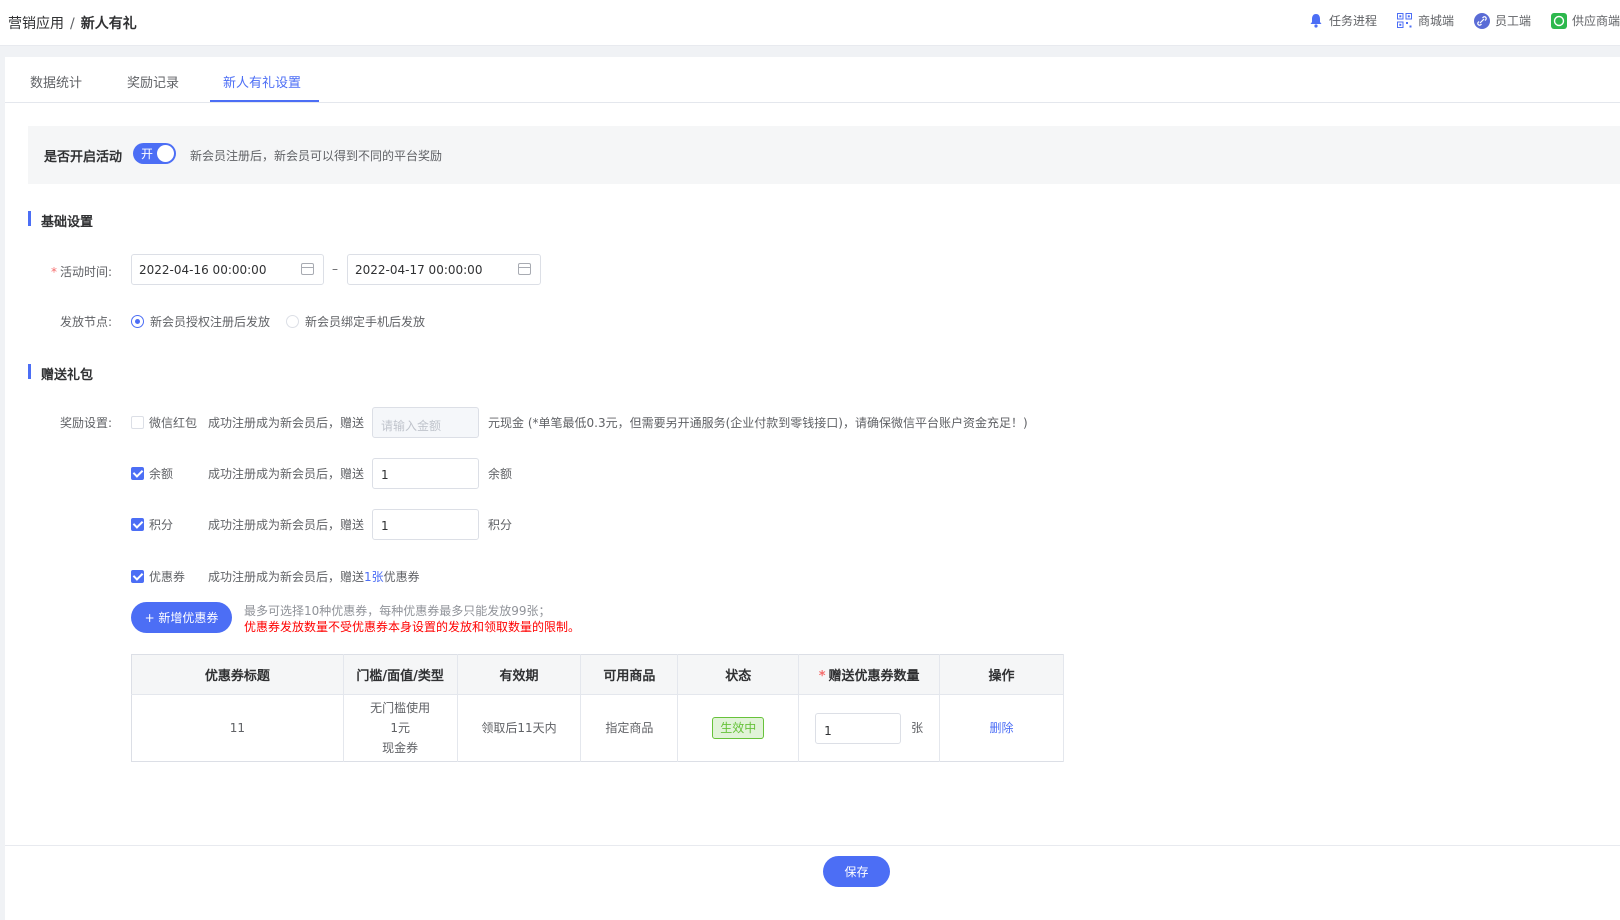 This screenshot has width=1620, height=920. Describe the element at coordinates (153, 81) in the screenshot. I see `tab-reward-records: 奖励记录` at that location.